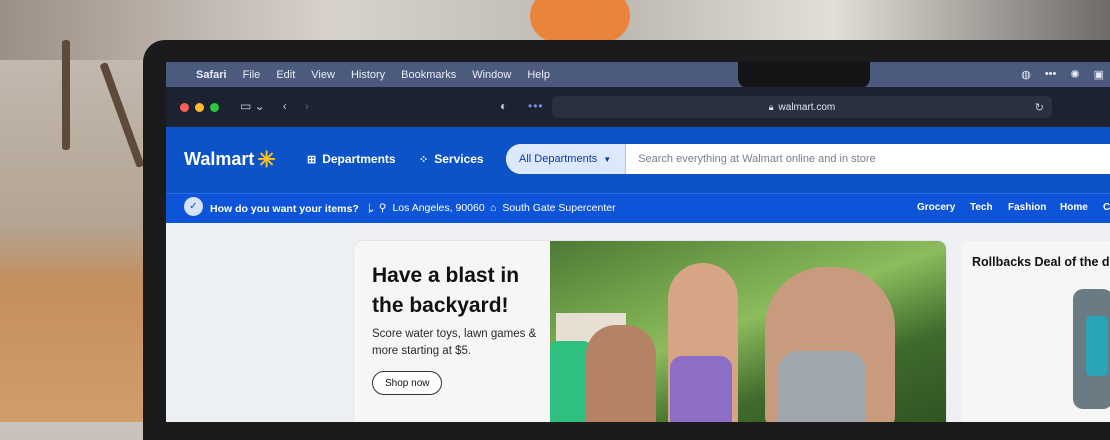 The image size is (1110, 440). I want to click on location-text: Los Angeles, 90060, so click(438, 208).